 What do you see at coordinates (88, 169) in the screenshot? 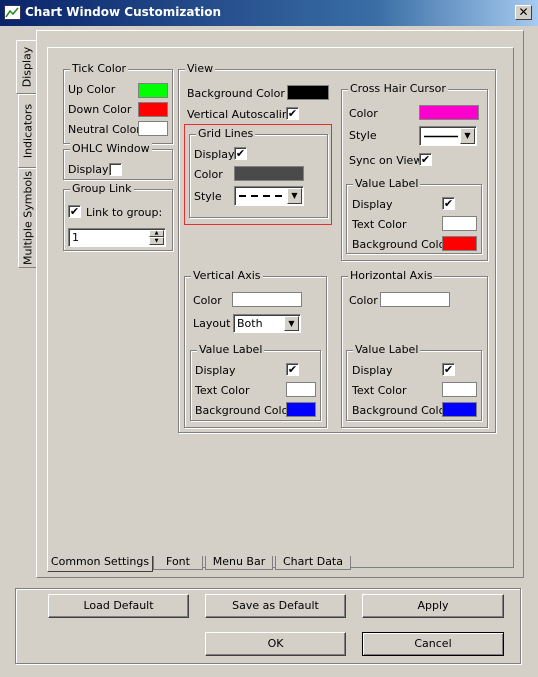
I see `ohlc-display-label: Display` at bounding box center [88, 169].